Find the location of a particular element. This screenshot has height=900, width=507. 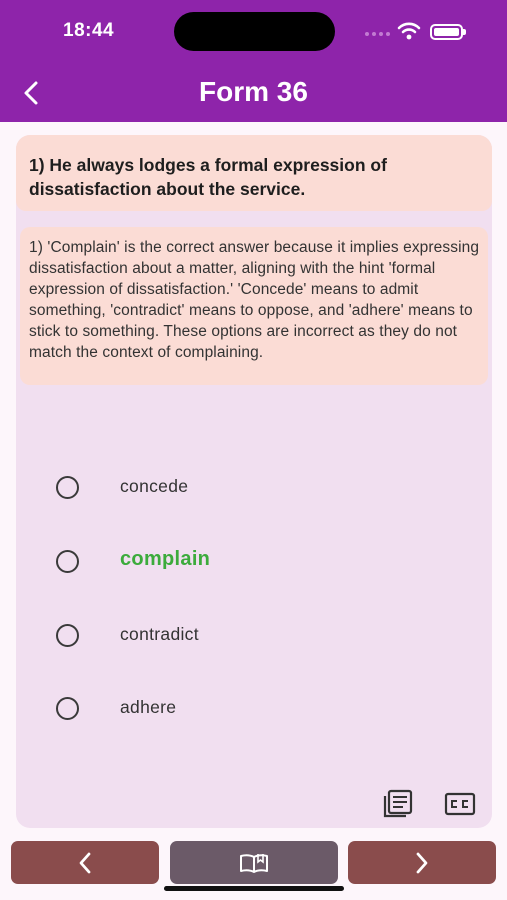

status-bar: 18:44 is located at coordinates (253, 32).